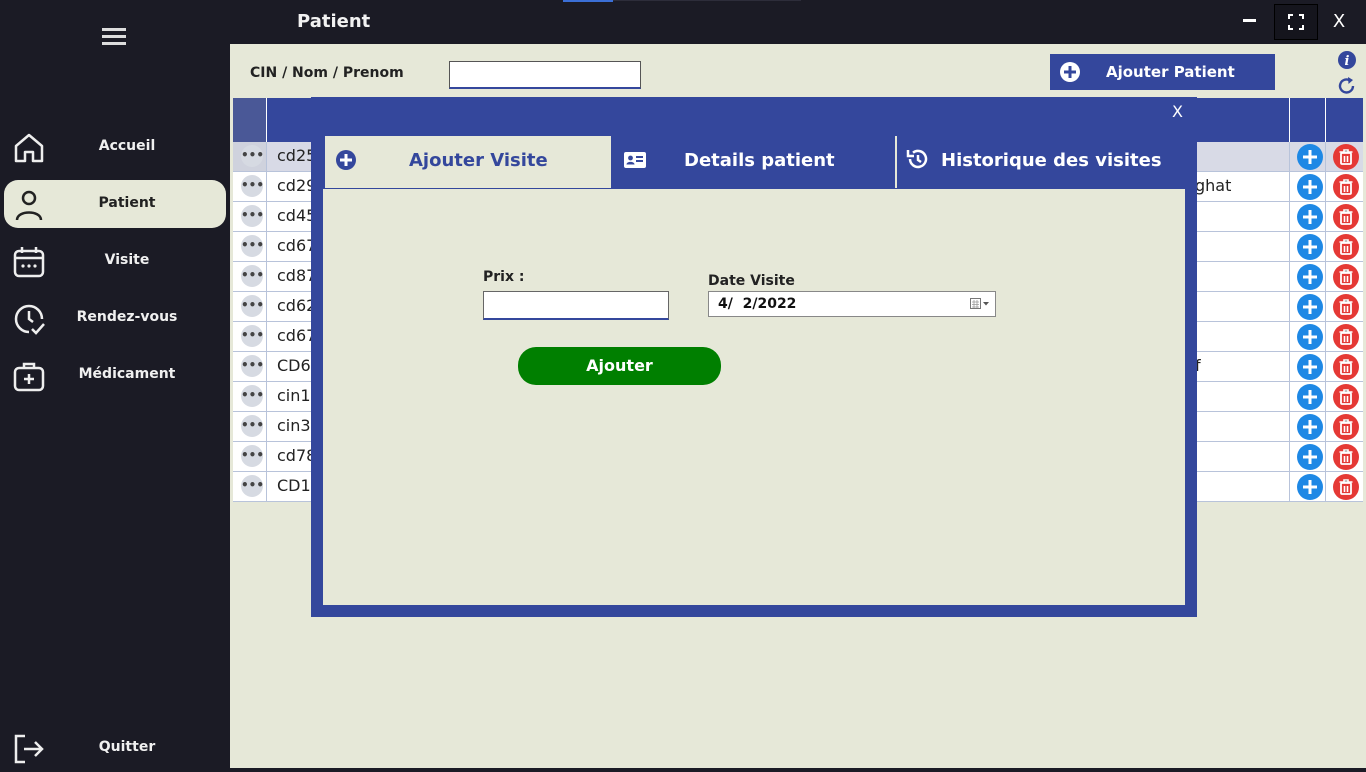 Image resolution: width=1366 pixels, height=772 pixels. What do you see at coordinates (852, 304) in the screenshot?
I see `date-visite-picker: 4/ 2/2022` at bounding box center [852, 304].